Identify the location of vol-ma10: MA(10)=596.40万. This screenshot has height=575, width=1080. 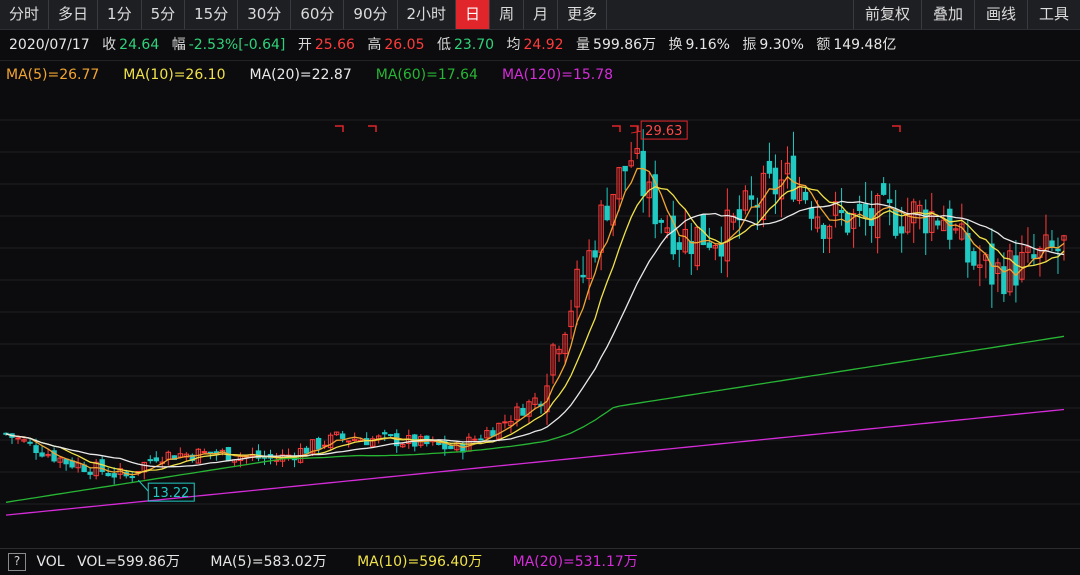
(420, 562).